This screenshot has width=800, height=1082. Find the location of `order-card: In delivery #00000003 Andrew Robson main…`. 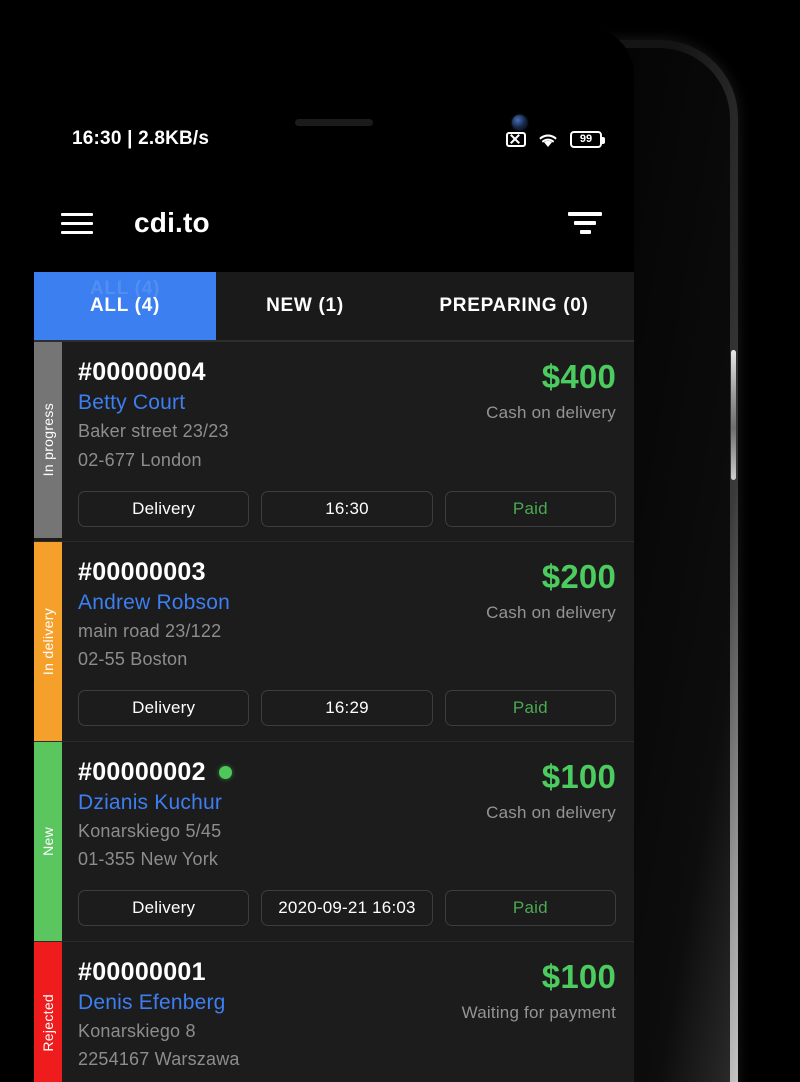

order-card: In delivery #00000003 Andrew Robson main… is located at coordinates (334, 641).